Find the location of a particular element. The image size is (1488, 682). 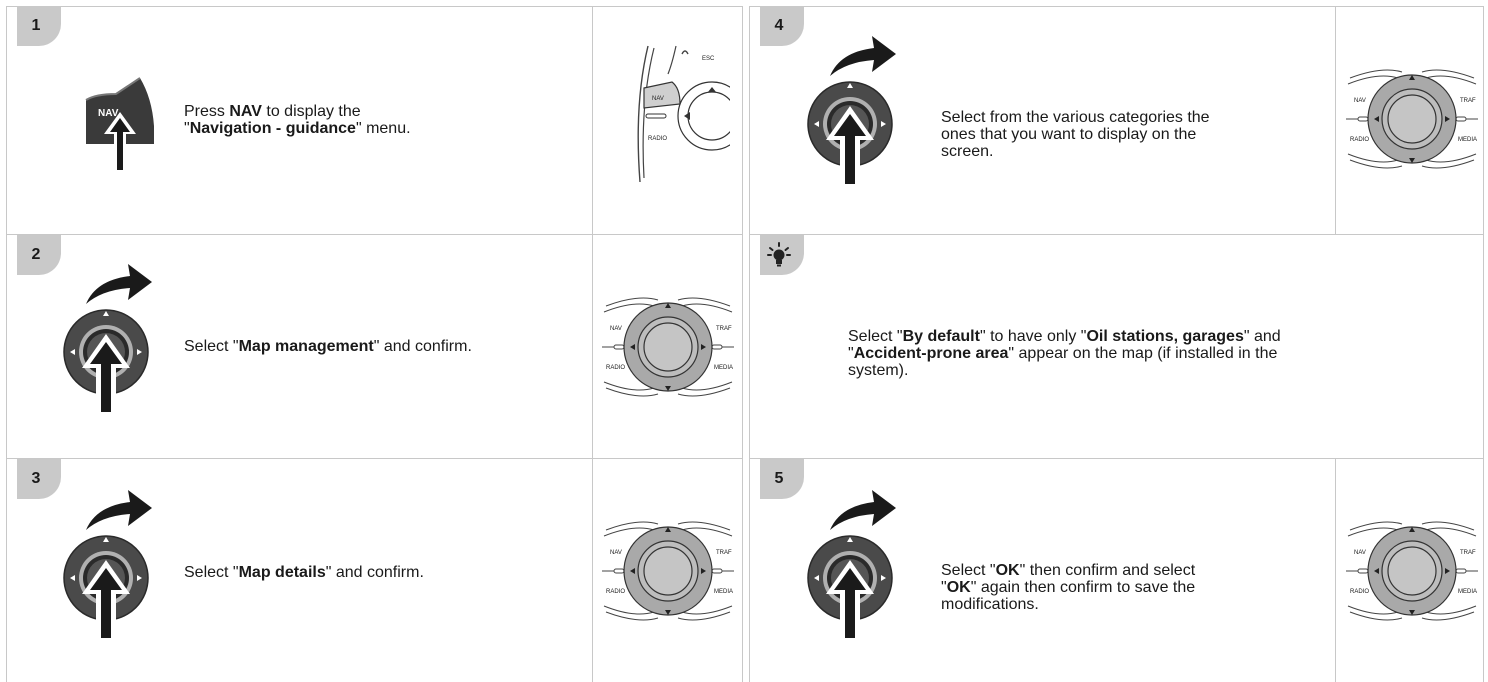

lightbulb-icon is located at coordinates (779, 254).